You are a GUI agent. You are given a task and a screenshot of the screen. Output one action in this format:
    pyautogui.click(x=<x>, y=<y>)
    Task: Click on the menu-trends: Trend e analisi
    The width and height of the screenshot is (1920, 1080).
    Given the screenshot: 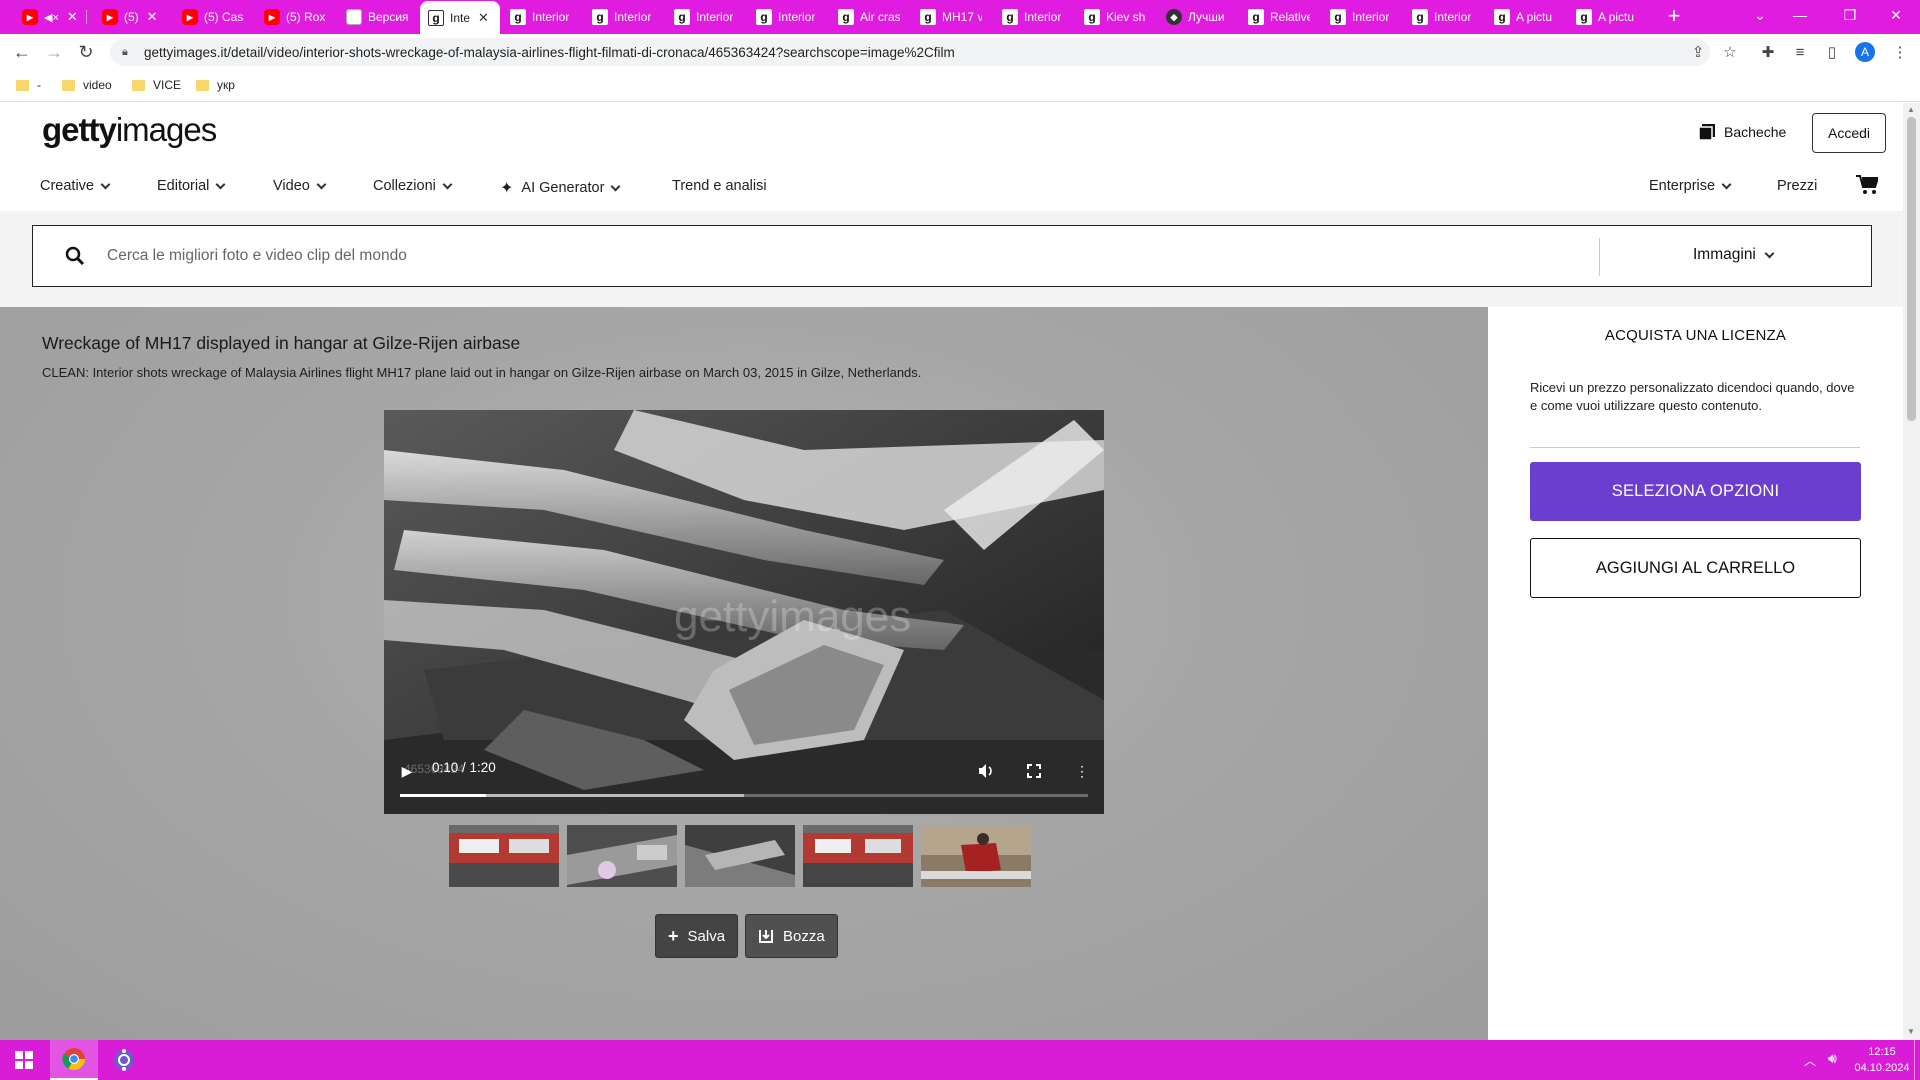 What is the action you would take?
    pyautogui.click(x=719, y=186)
    